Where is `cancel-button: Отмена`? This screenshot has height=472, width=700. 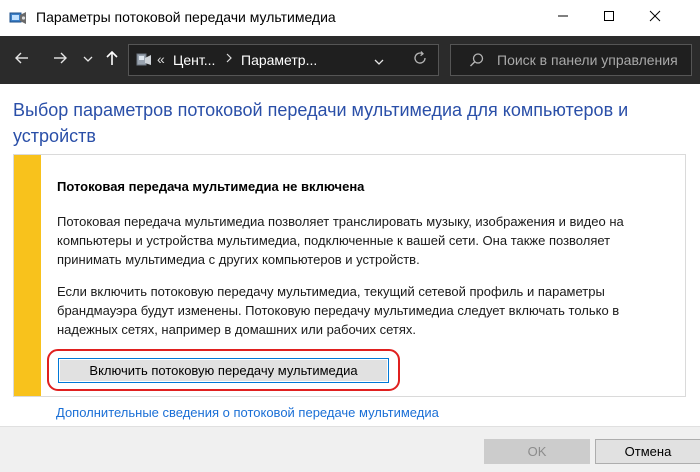
cancel-button: Отмена is located at coordinates (647, 451).